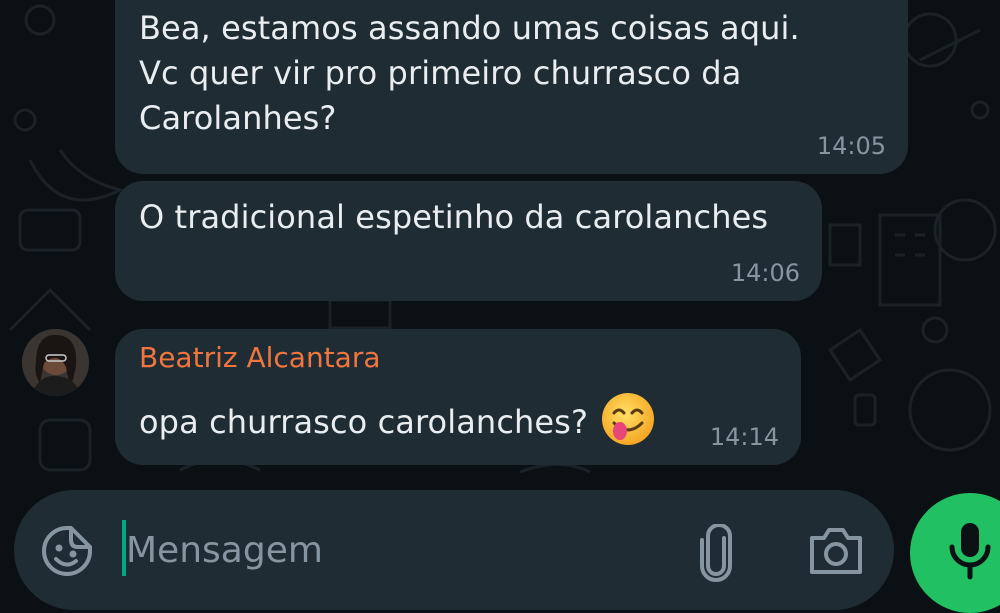 The width and height of the screenshot is (1000, 613). Describe the element at coordinates (67, 551) in the screenshot. I see `sticker-icon` at that location.